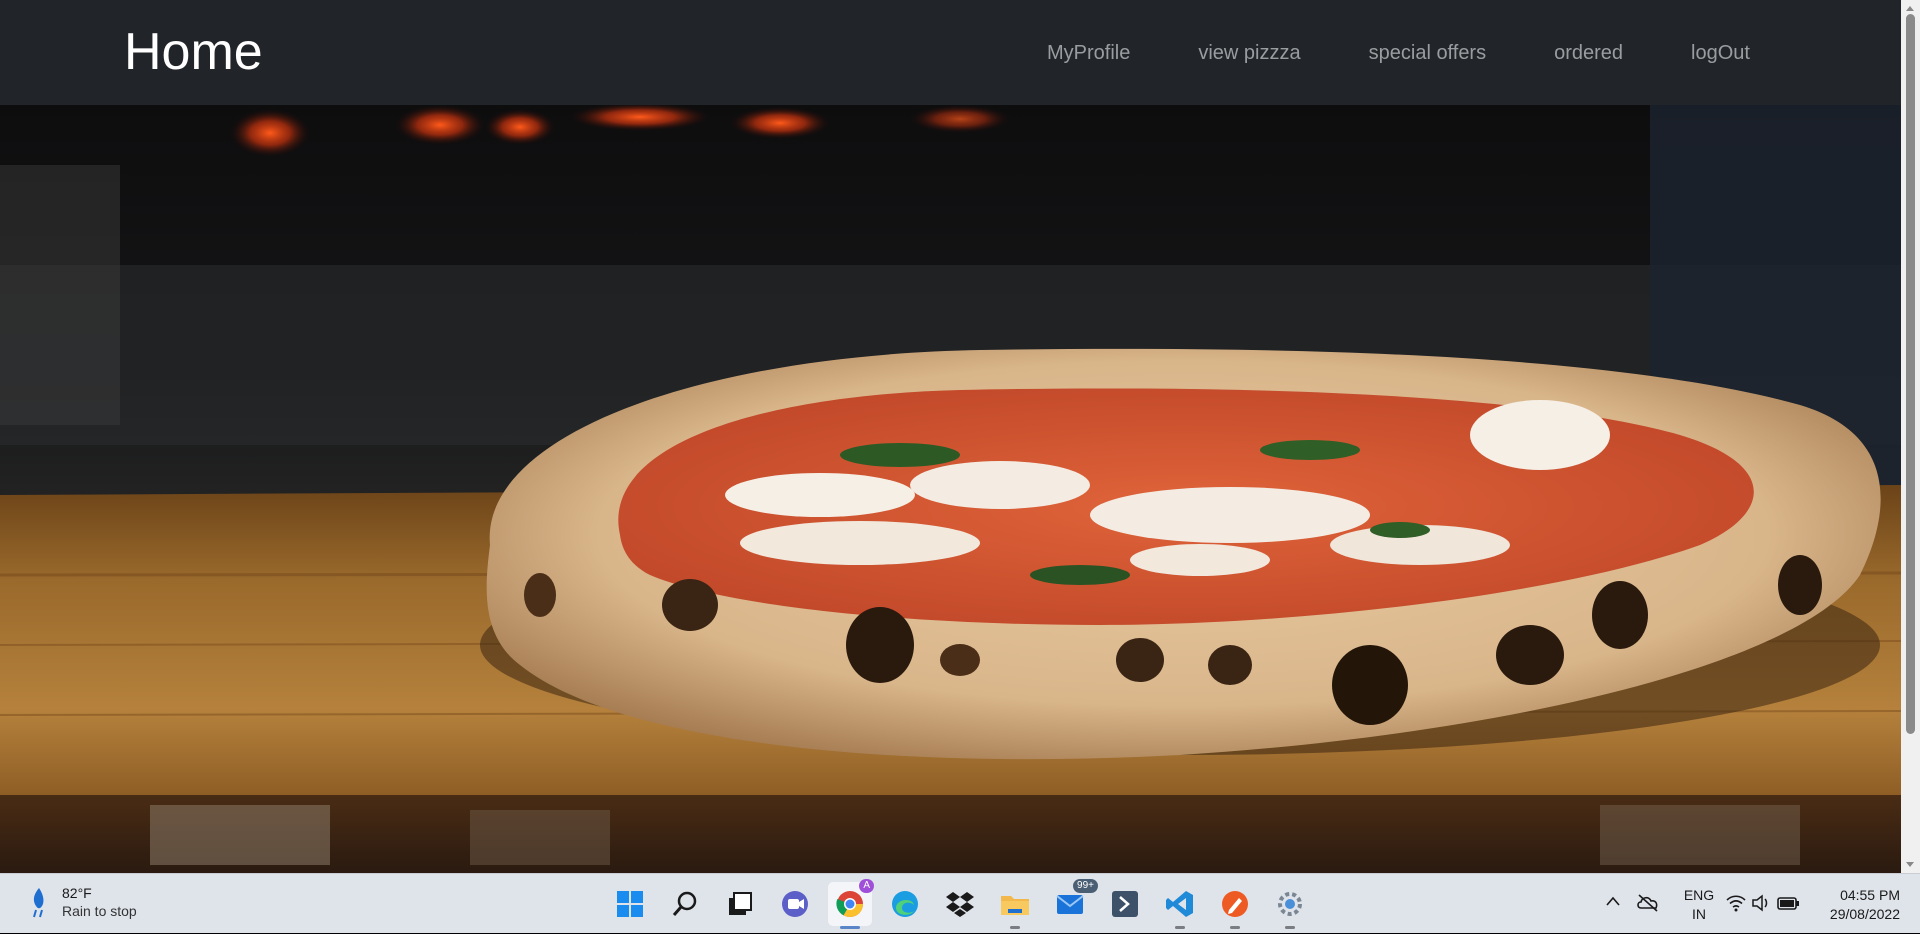  I want to click on active-app-indicator, so click(850, 927).